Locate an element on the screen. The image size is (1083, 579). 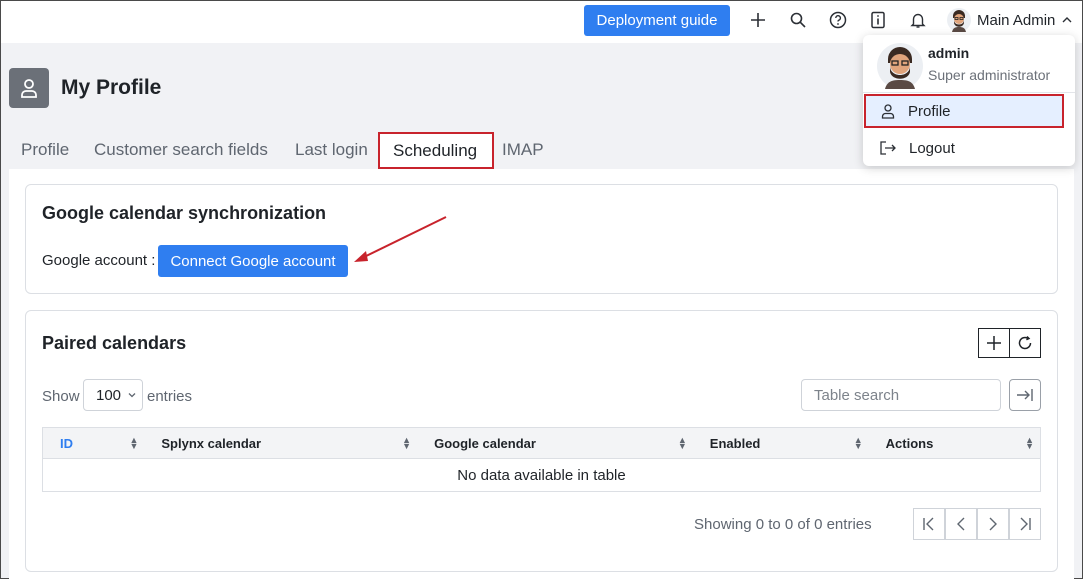
chevron-down-icon is located at coordinates (132, 395).